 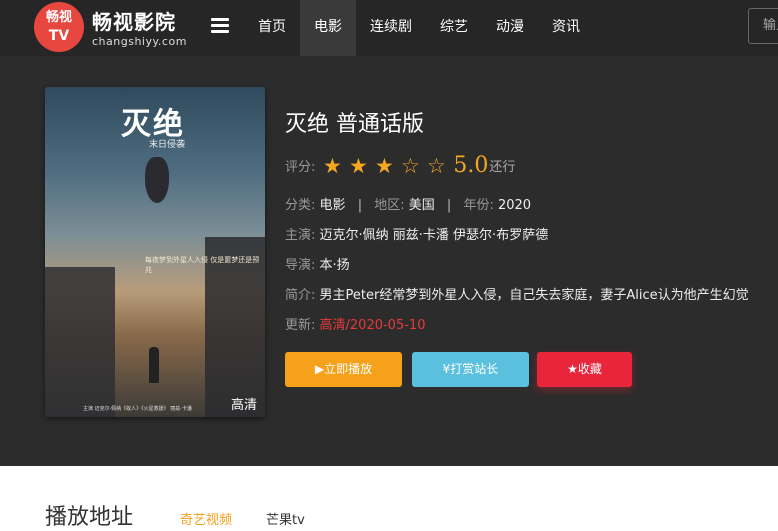 What do you see at coordinates (137, 409) in the screenshot?
I see `poster-credits: 主演 迈克尔·佩纳《蚁人》《火星救援》 丽兹·卡潘` at bounding box center [137, 409].